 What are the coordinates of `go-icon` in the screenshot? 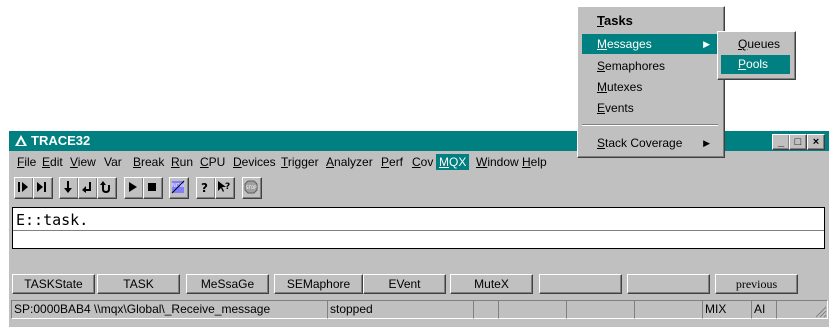 It's located at (134, 188).